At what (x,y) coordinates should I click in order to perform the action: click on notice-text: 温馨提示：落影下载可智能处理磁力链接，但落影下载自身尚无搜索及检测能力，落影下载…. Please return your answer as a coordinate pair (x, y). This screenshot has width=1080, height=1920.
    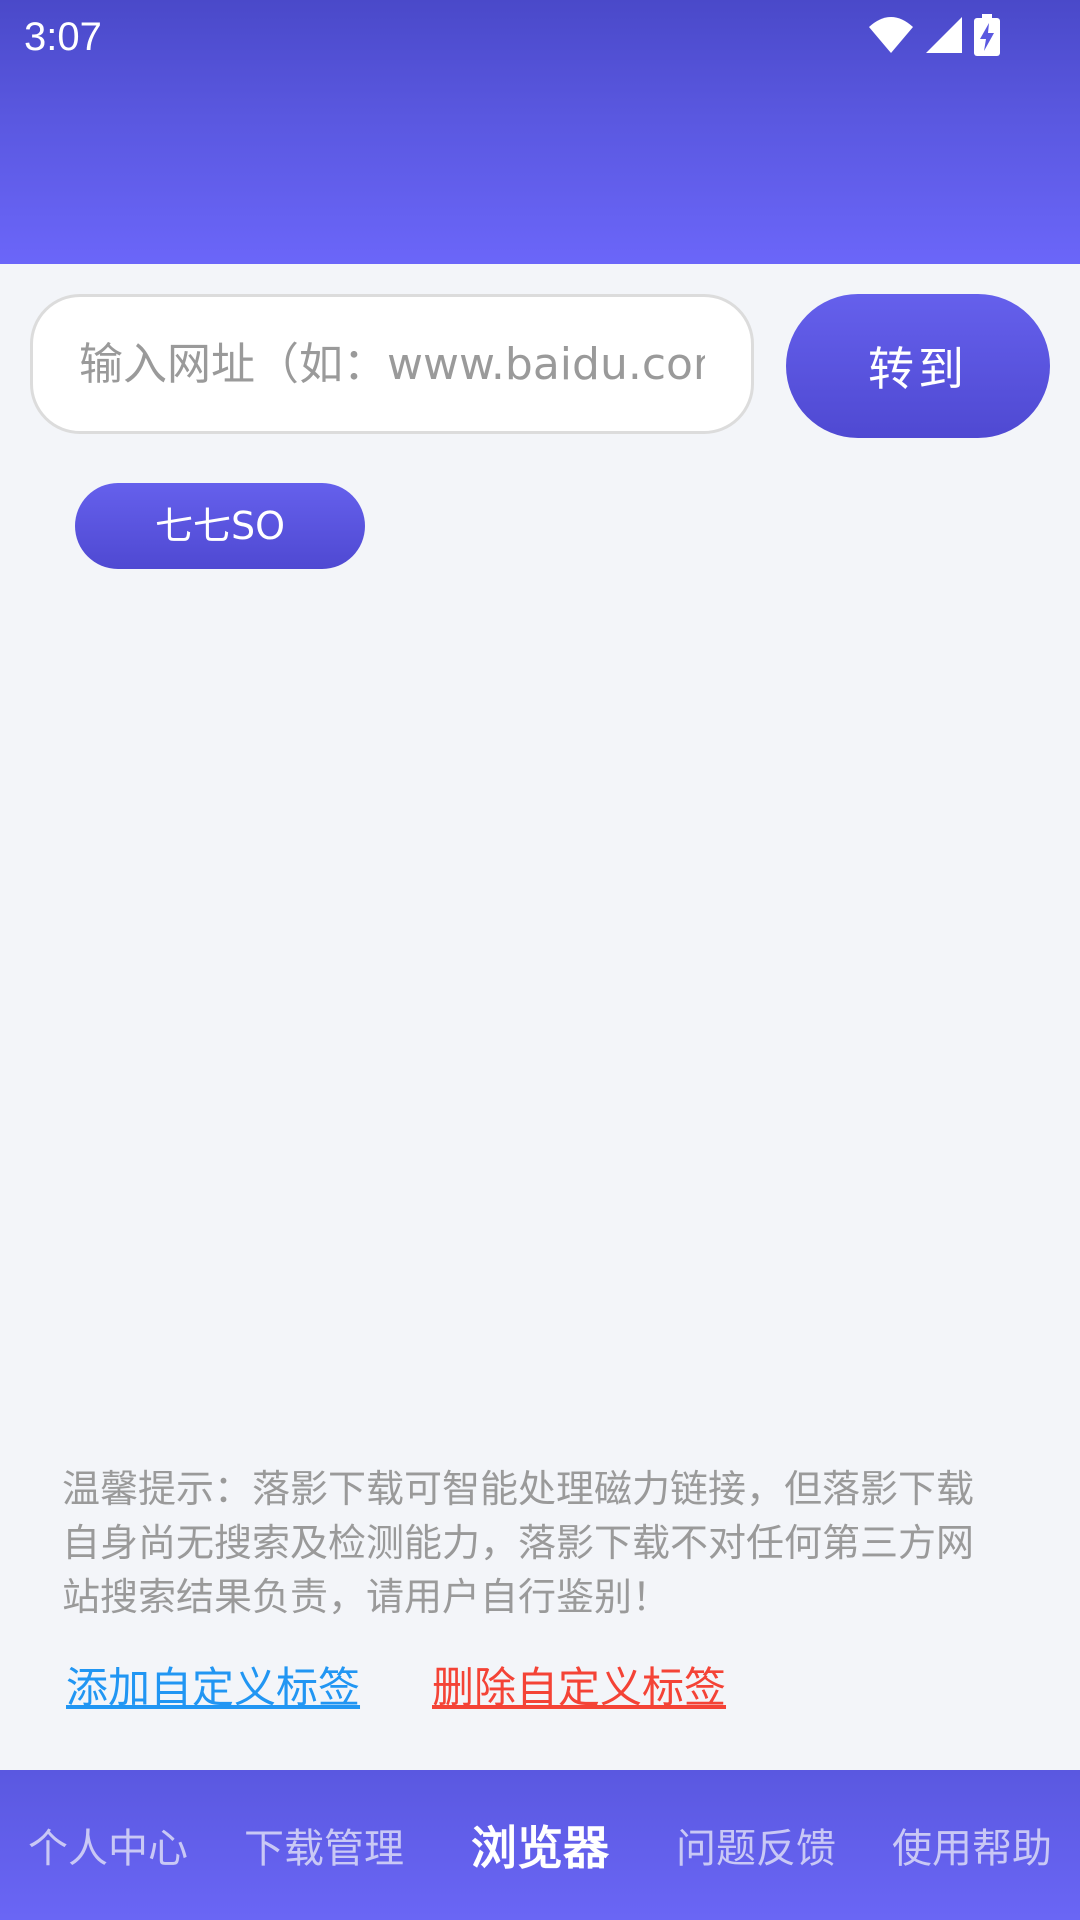
    Looking at the image, I should click on (518, 1543).